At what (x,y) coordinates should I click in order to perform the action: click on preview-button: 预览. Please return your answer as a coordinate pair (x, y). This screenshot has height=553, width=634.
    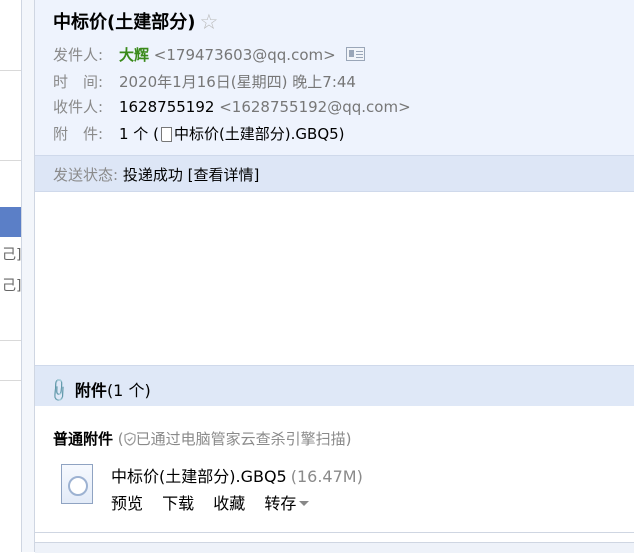
    Looking at the image, I should click on (127, 503).